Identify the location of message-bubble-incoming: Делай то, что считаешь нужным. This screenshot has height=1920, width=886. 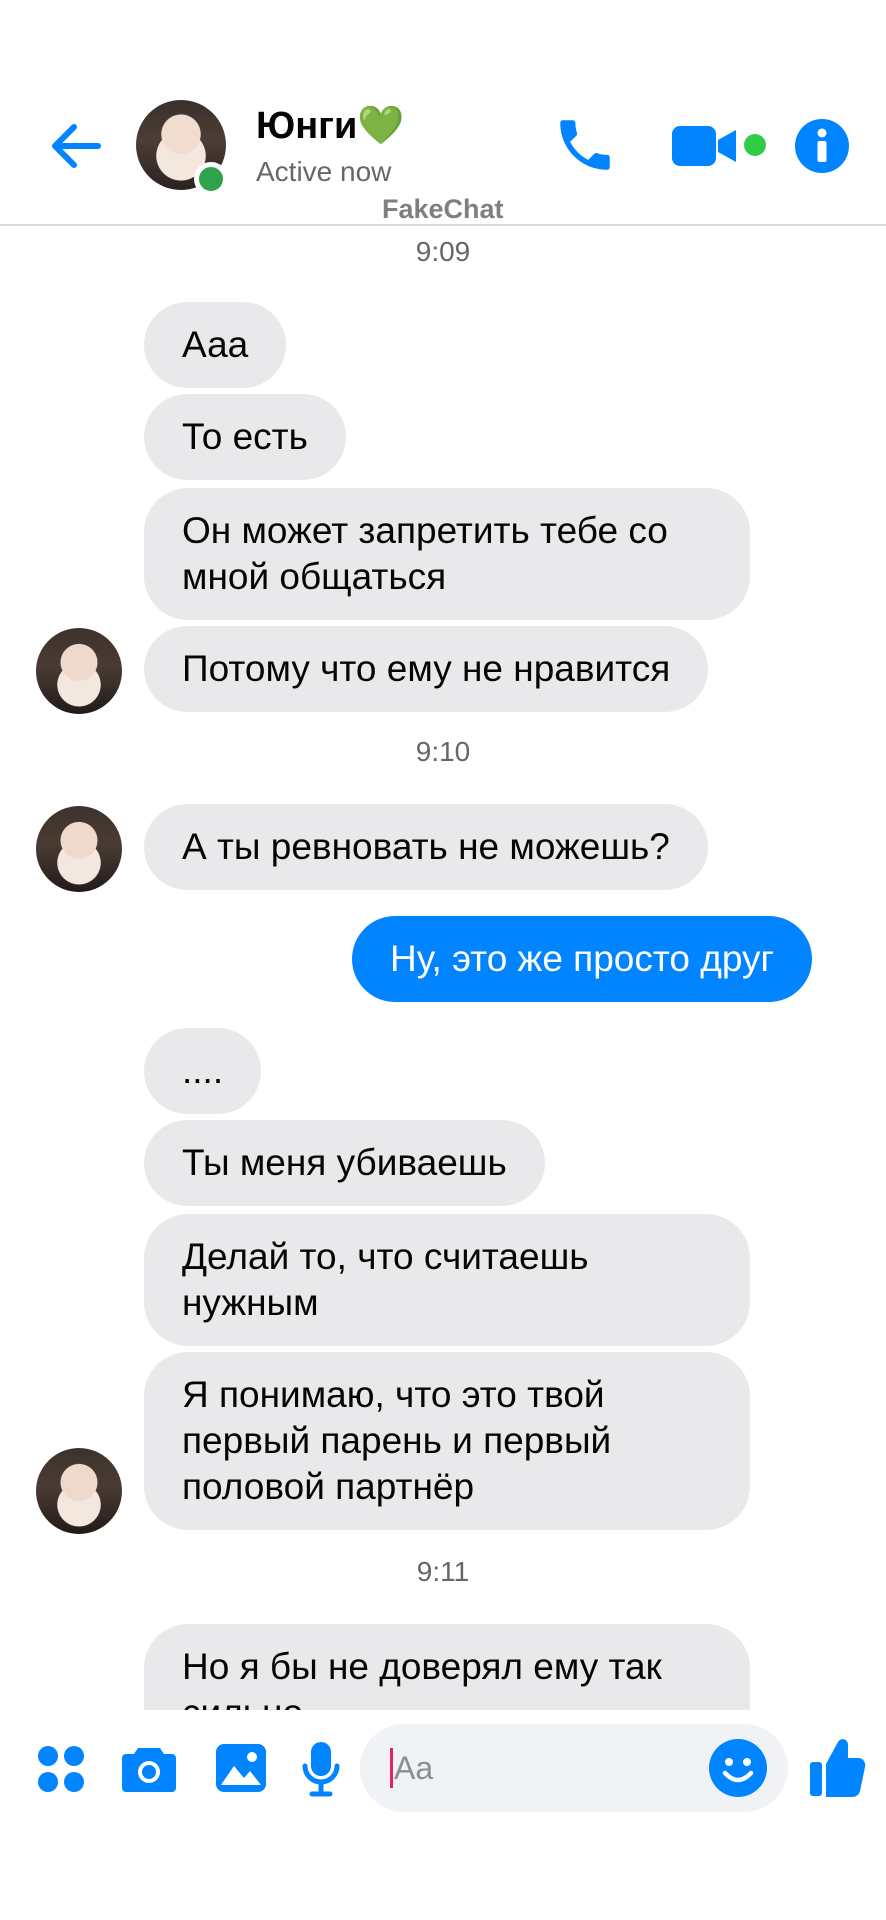
(447, 1280).